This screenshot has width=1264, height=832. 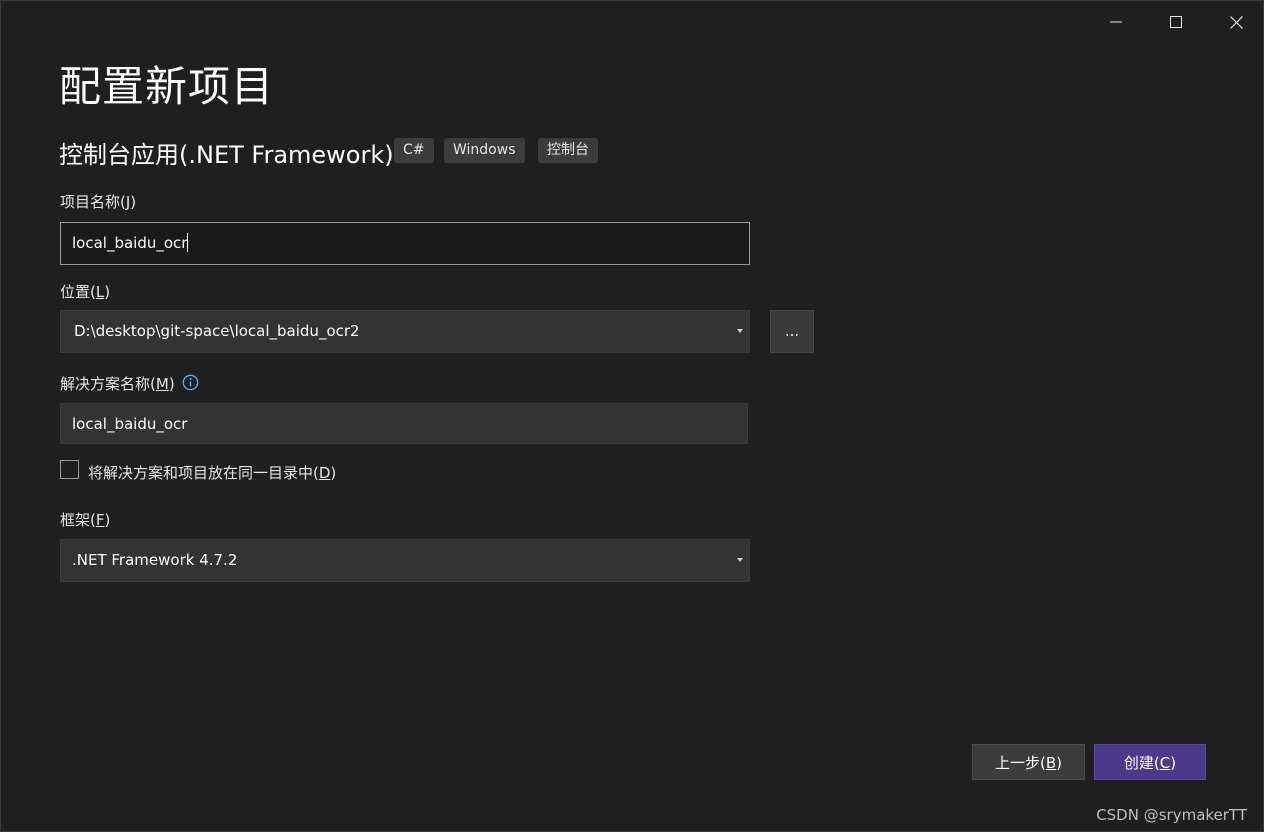 I want to click on minimize-icon, so click(x=1116, y=22).